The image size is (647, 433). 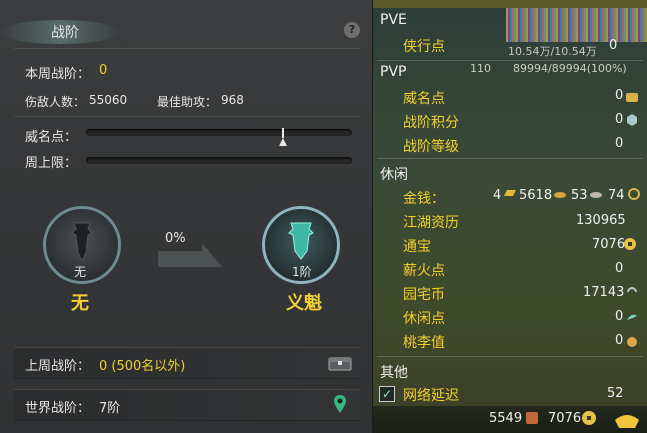 What do you see at coordinates (604, 292) in the screenshot?
I see `leisure-item-value: 17143` at bounding box center [604, 292].